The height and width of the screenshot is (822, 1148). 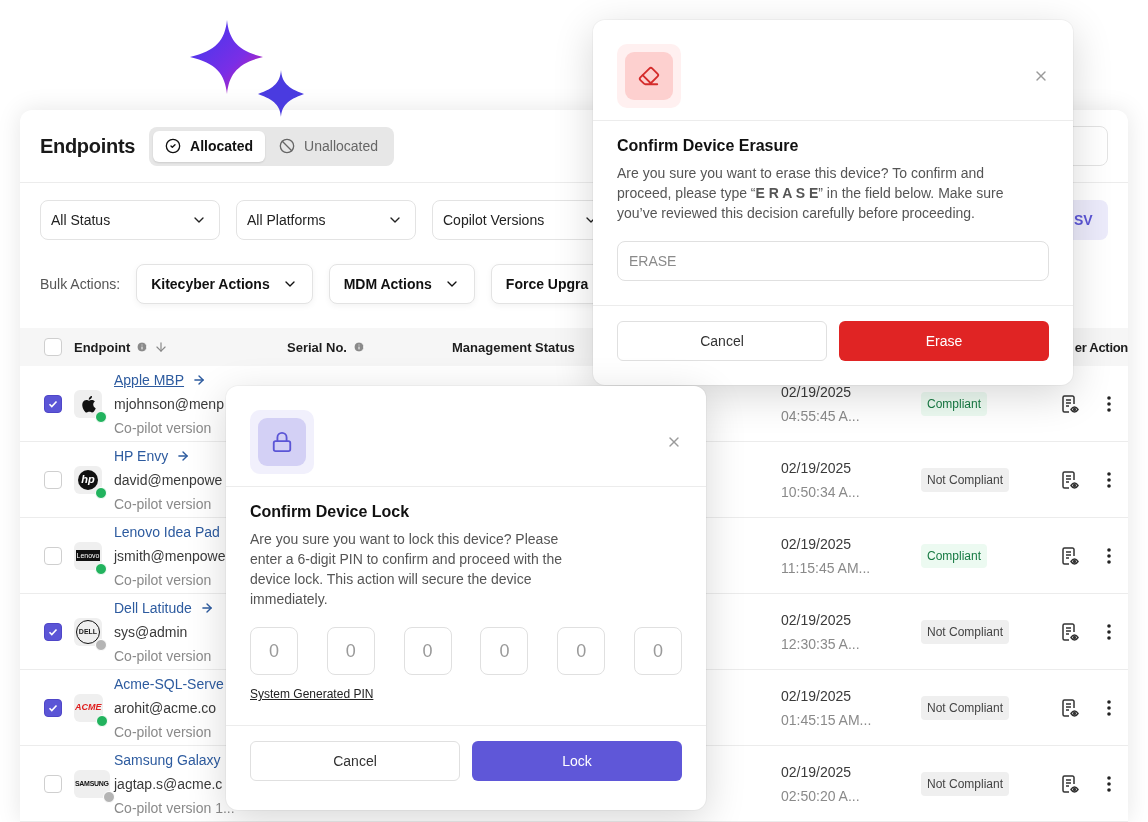 I want to click on ban-icon, so click(x=287, y=146).